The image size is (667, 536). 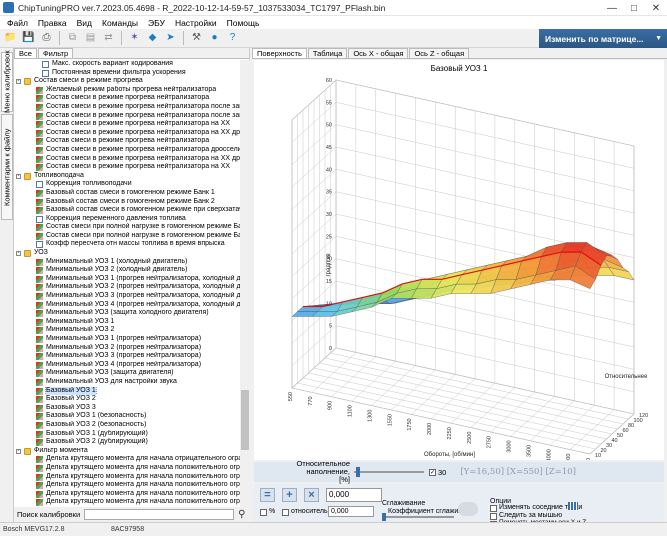 I want to click on globe-icon: ●, so click(x=214, y=38).